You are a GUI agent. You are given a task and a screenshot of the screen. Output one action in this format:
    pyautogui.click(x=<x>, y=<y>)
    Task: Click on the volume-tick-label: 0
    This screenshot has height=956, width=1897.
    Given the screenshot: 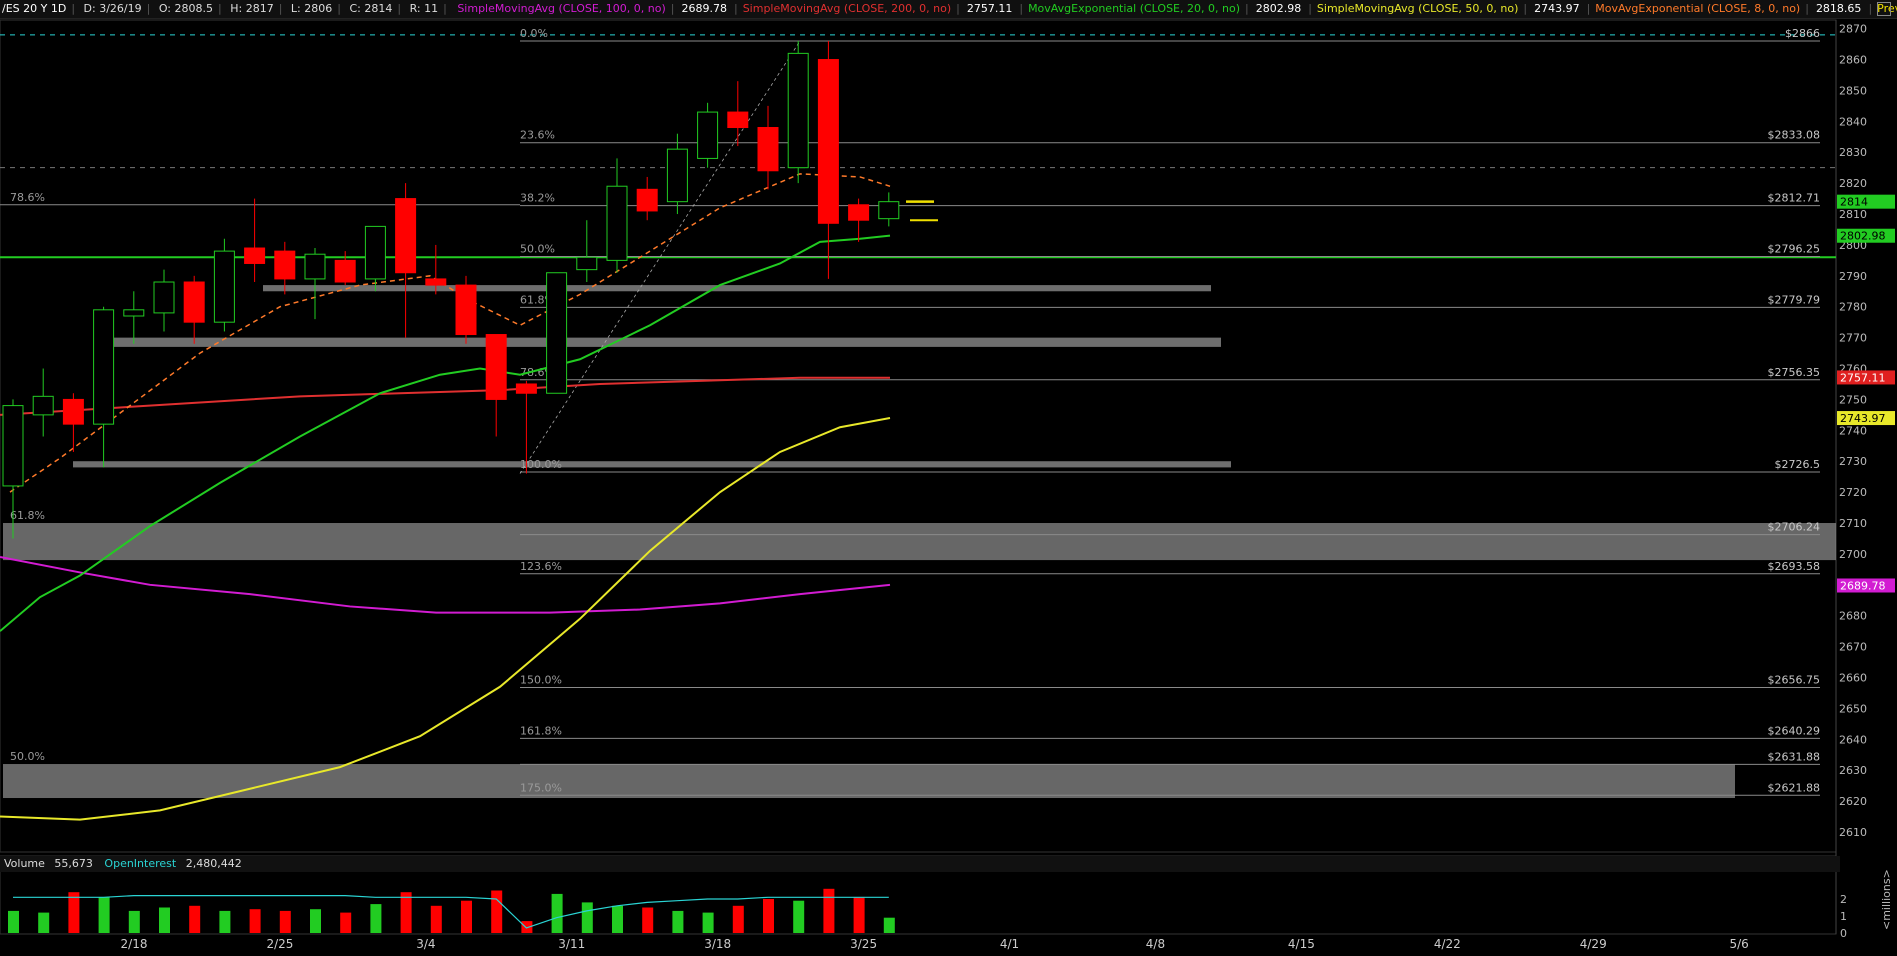 What is the action you would take?
    pyautogui.click(x=1843, y=933)
    